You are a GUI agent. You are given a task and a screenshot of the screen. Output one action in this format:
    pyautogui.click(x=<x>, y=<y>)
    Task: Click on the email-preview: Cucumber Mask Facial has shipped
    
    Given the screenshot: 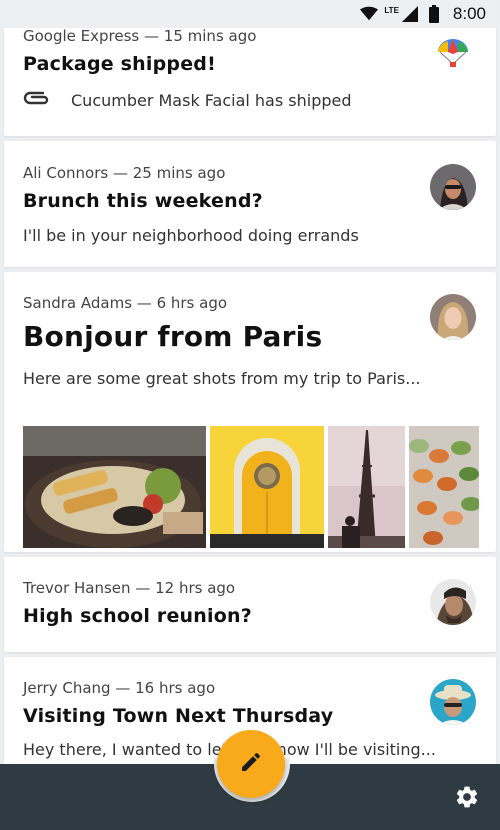 What is the action you would take?
    pyautogui.click(x=211, y=100)
    